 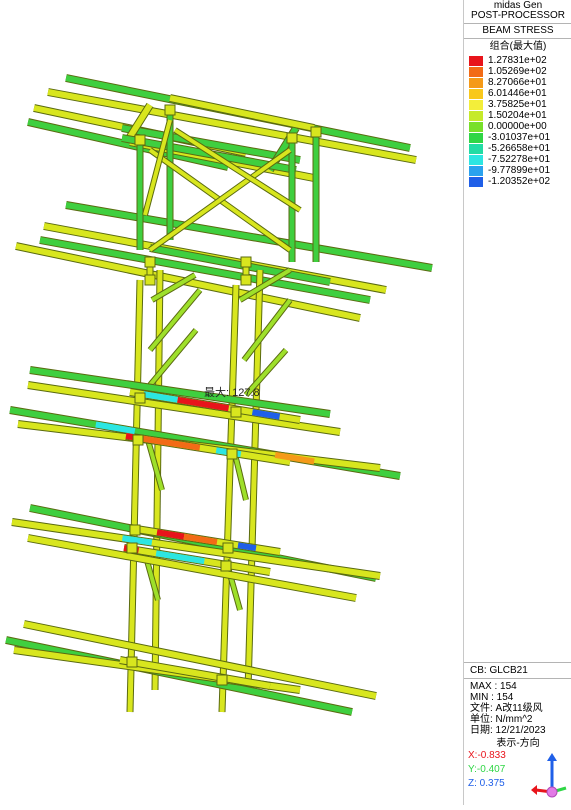 What do you see at coordinates (506, 708) in the screenshot?
I see `file-name: 文件: A改11级风` at bounding box center [506, 708].